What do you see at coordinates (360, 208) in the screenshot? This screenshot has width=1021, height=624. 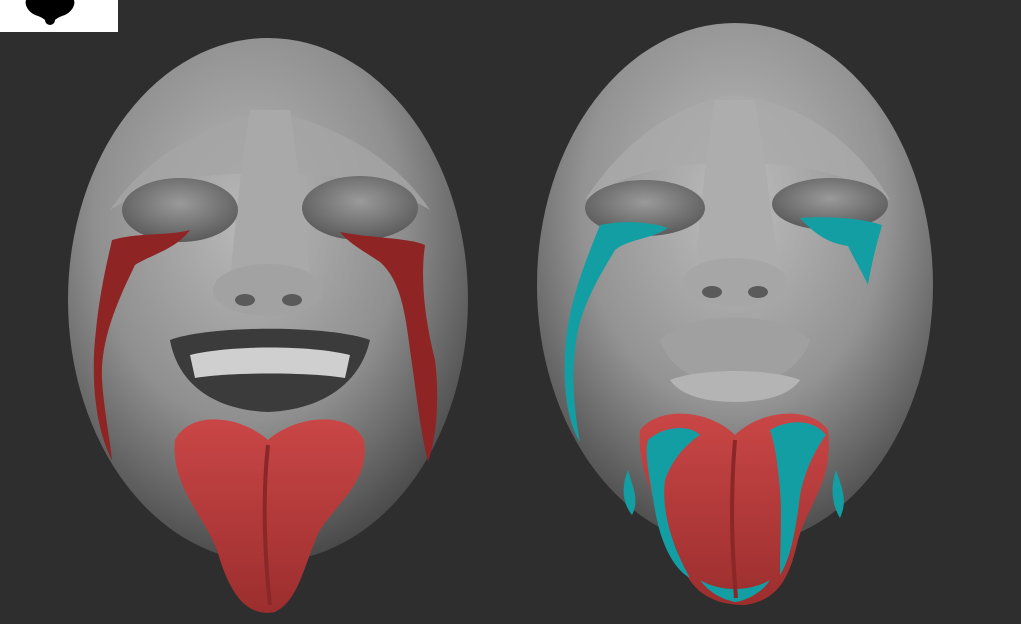 I see `right-eye-hole` at bounding box center [360, 208].